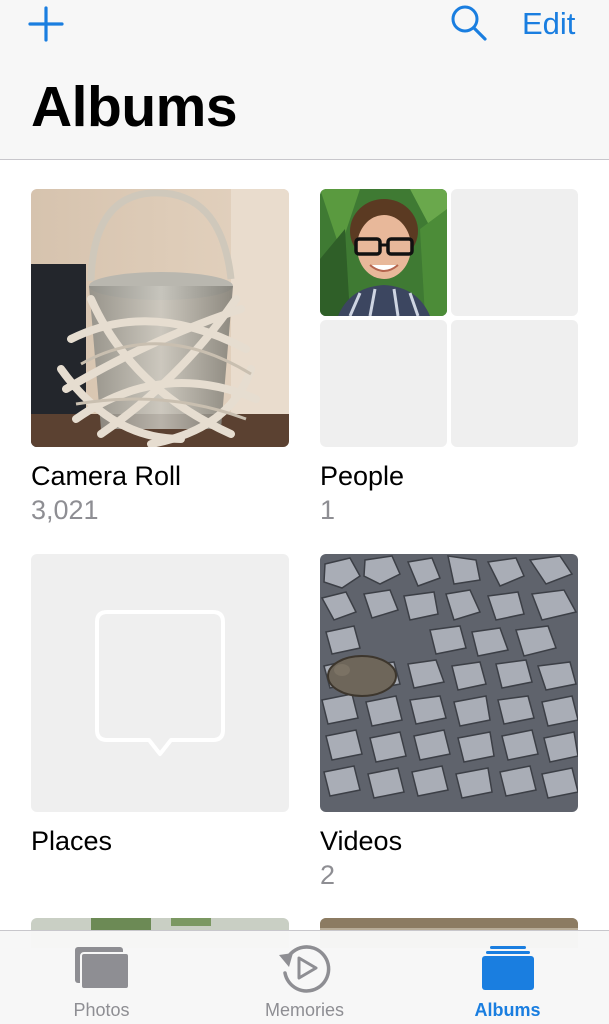 Image resolution: width=609 pixels, height=1024 pixels. What do you see at coordinates (507, 968) in the screenshot?
I see `albums-stack-icon` at bounding box center [507, 968].